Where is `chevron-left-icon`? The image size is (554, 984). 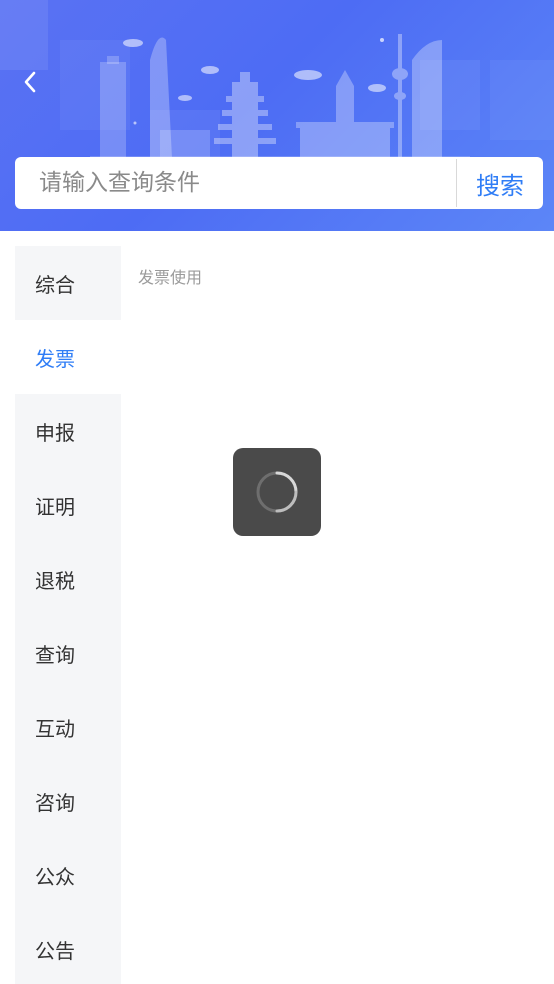
chevron-left-icon is located at coordinates (30, 82).